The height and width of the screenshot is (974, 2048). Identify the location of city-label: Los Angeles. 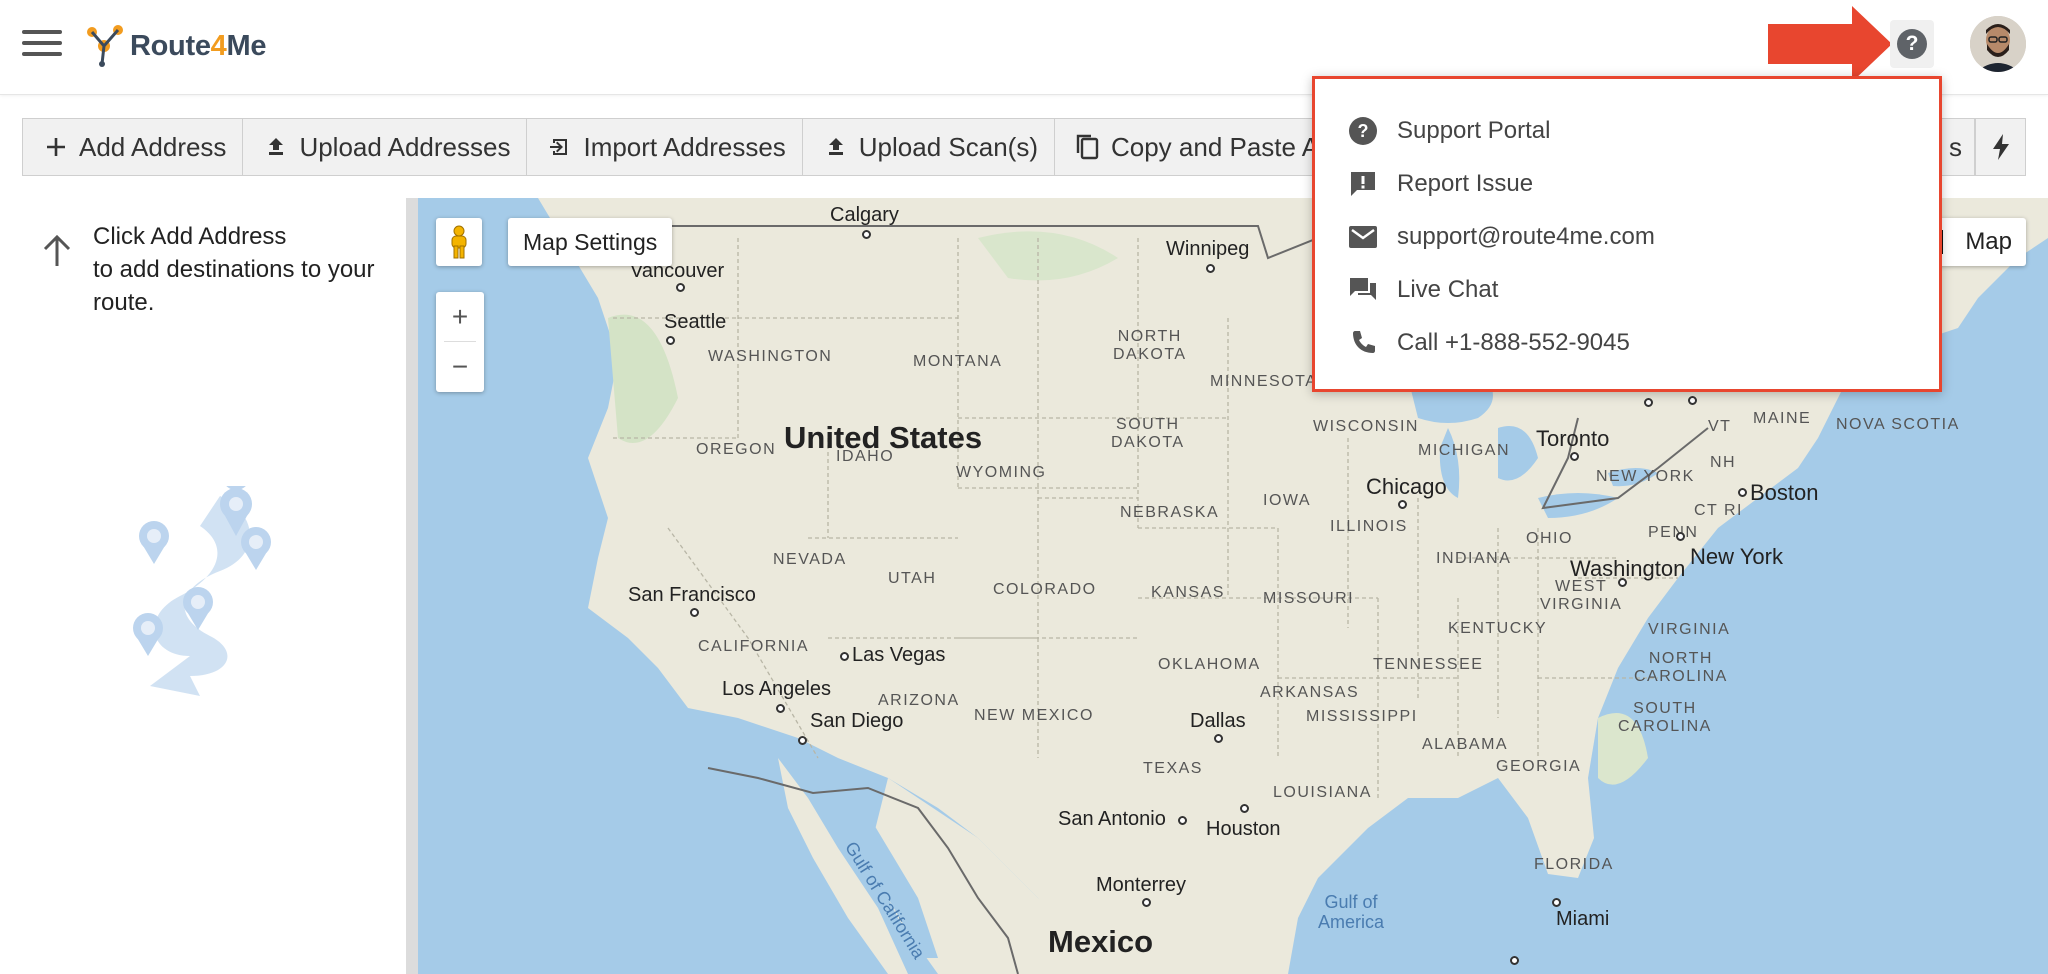
(776, 689).